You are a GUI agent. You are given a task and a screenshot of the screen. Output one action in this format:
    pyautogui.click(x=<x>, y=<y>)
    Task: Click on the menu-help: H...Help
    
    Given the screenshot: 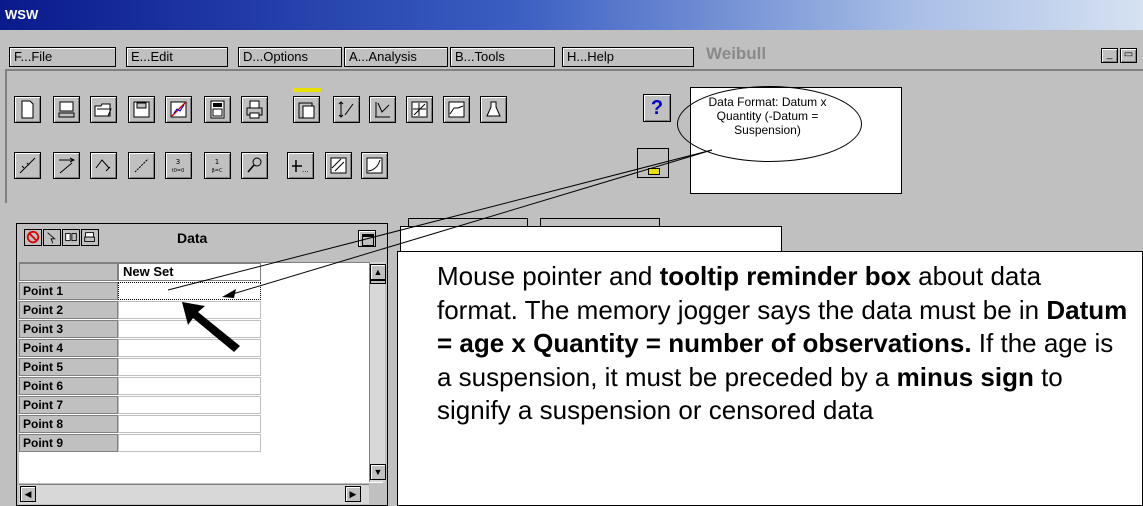 What is the action you would take?
    pyautogui.click(x=628, y=57)
    